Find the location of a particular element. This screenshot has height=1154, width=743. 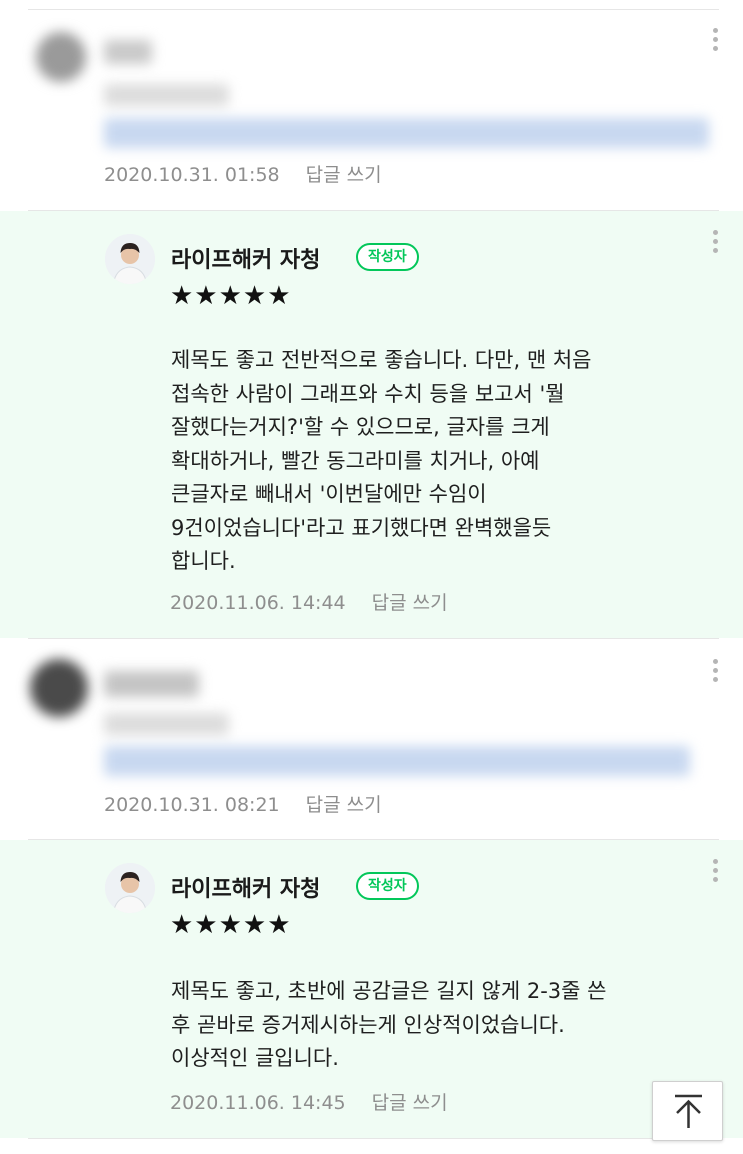

comment-meta: 2020.10.31. 08:21 답글 쓰기 is located at coordinates (243, 803).